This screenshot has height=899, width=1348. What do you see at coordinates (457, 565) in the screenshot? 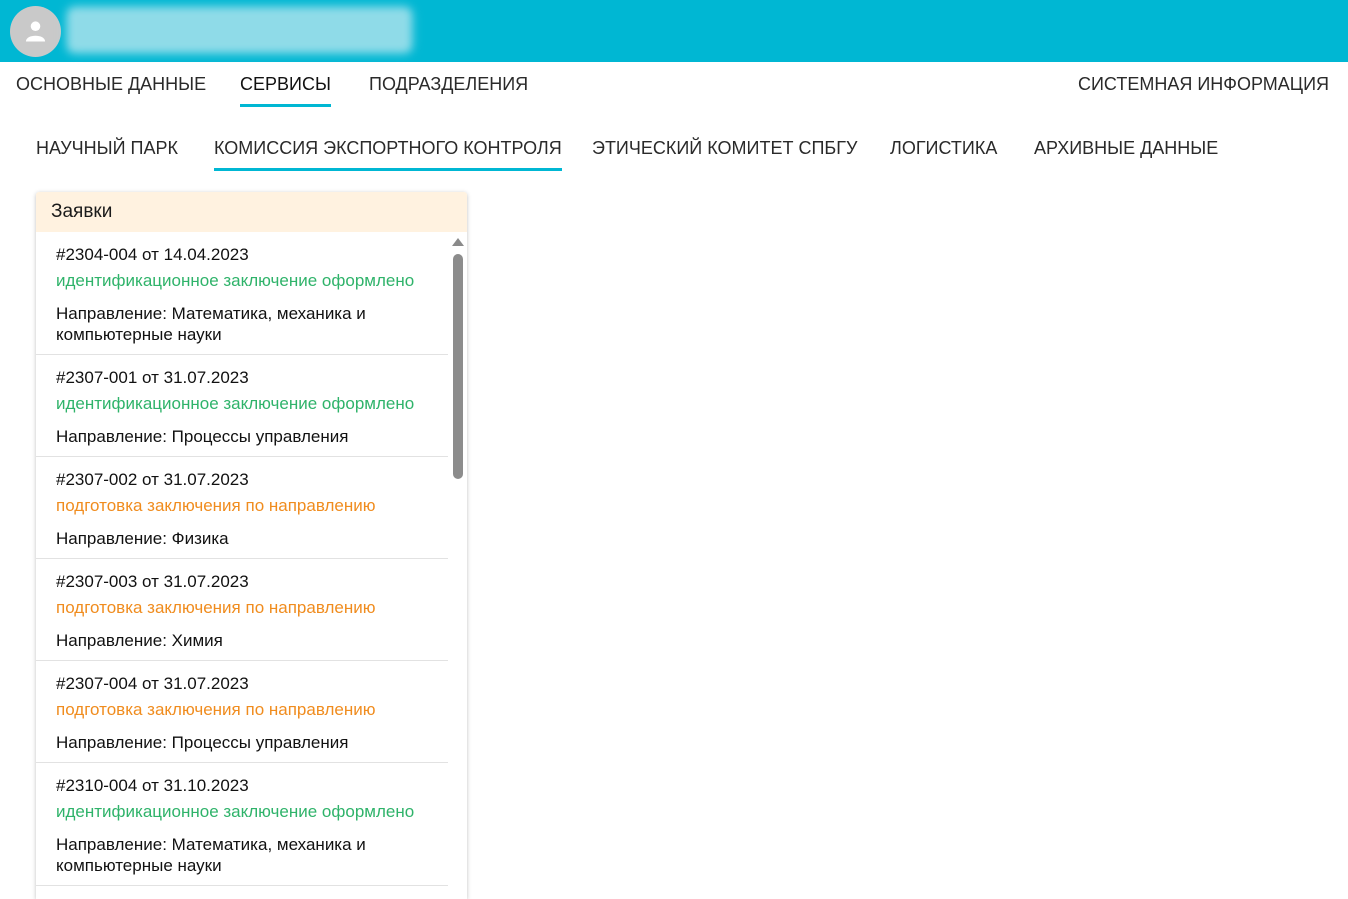
I see `list-scrollbar` at bounding box center [457, 565].